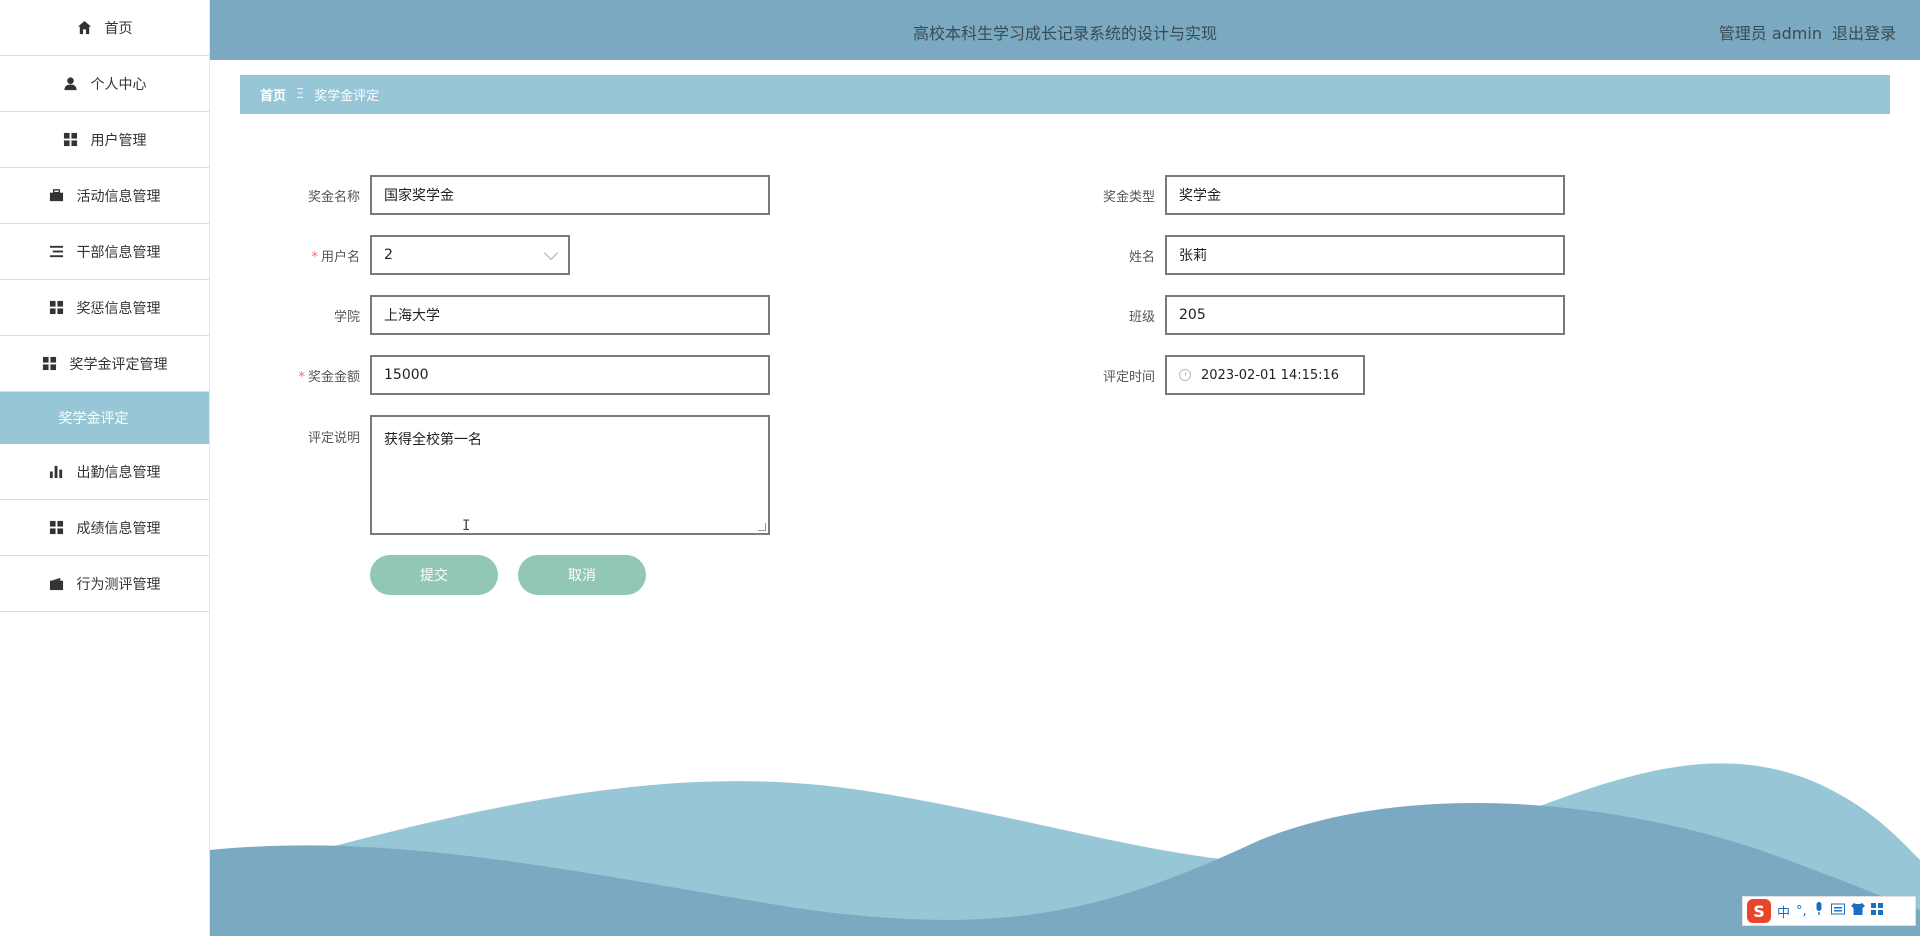 This screenshot has height=936, width=1920. I want to click on sidebar-item-label: 个人中心, so click(118, 84).